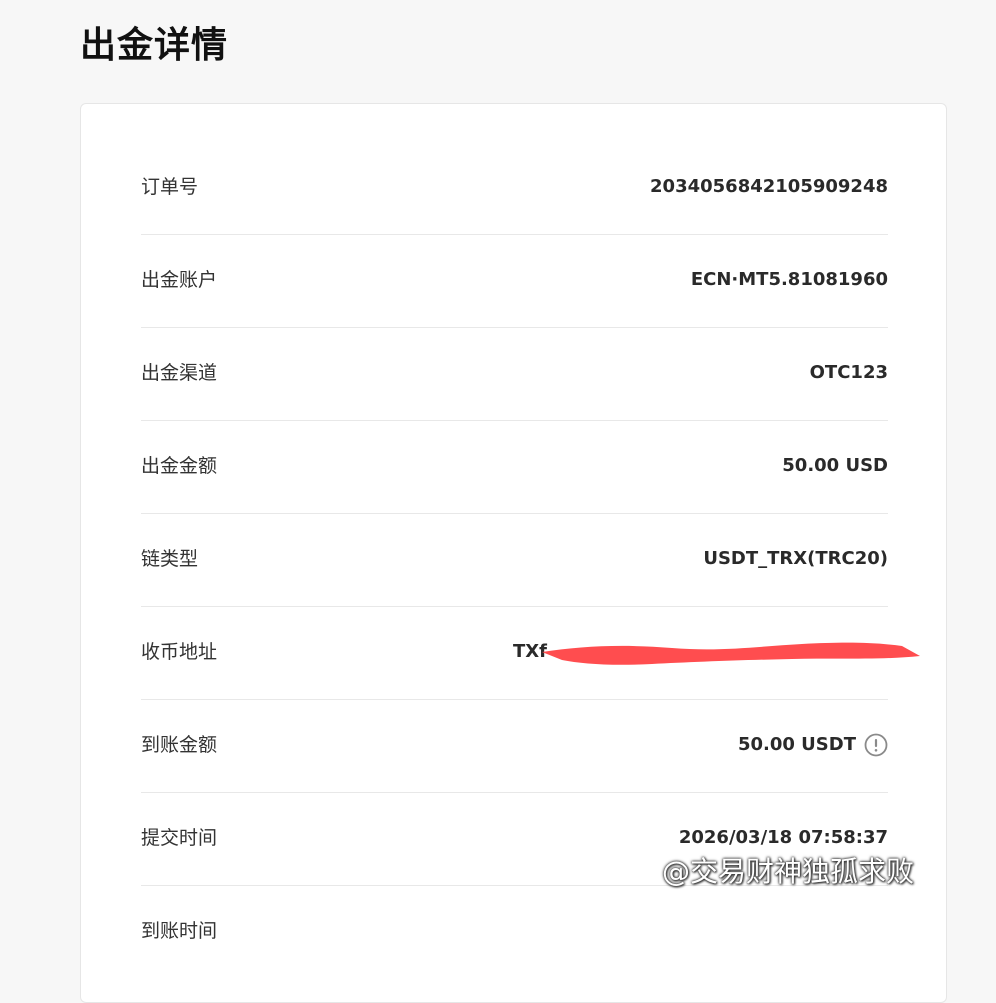 The image size is (996, 1003). Describe the element at coordinates (783, 837) in the screenshot. I see `submitted-value: 2026/03/18 07:58:37` at that location.